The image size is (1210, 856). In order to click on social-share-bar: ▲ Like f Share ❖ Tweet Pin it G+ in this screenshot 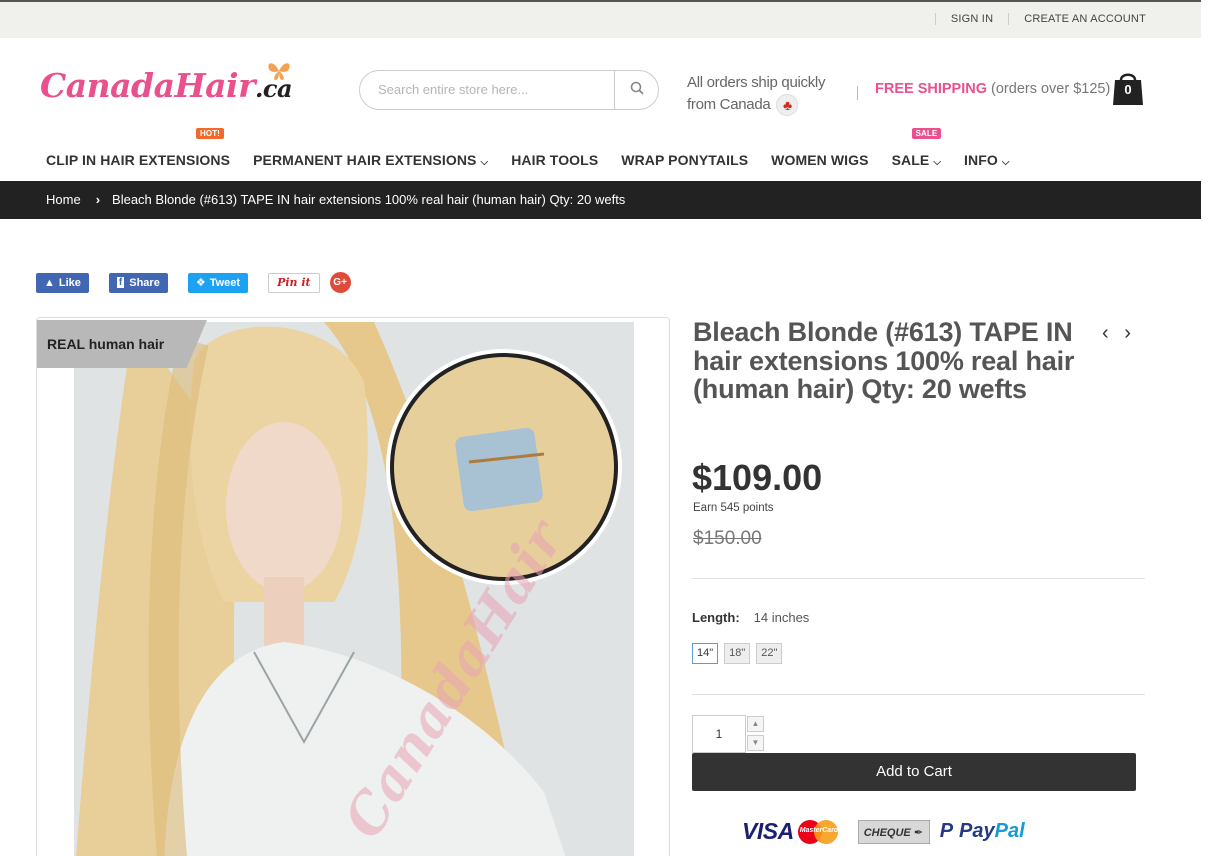, I will do `click(193, 282)`.